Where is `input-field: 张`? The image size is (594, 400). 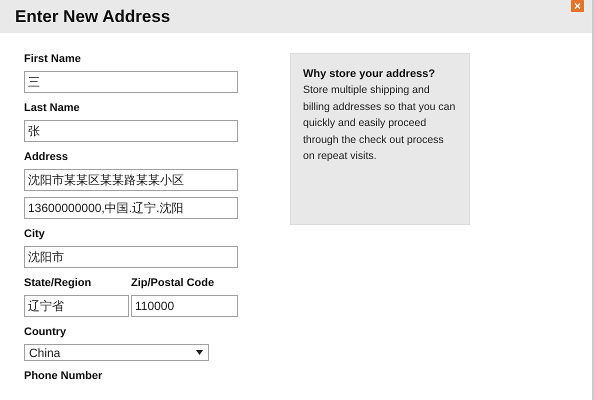
input-field: 张 is located at coordinates (131, 131).